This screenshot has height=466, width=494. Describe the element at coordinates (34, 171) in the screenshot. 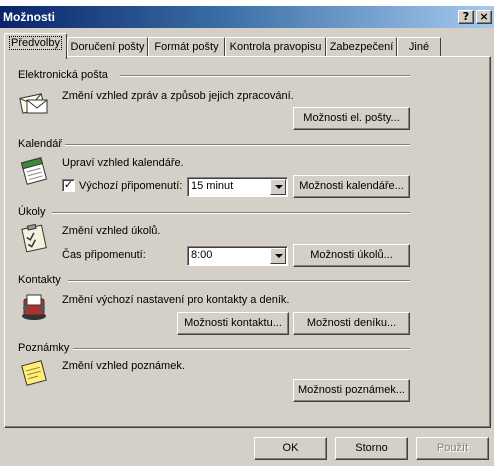

I see `calendar-icon` at that location.